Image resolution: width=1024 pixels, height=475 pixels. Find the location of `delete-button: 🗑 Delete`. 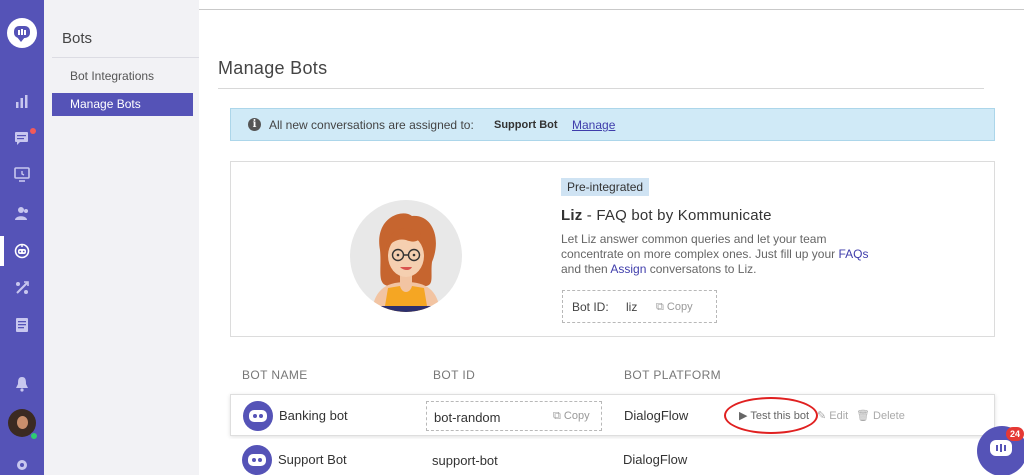

delete-button: 🗑 Delete is located at coordinates (880, 415).